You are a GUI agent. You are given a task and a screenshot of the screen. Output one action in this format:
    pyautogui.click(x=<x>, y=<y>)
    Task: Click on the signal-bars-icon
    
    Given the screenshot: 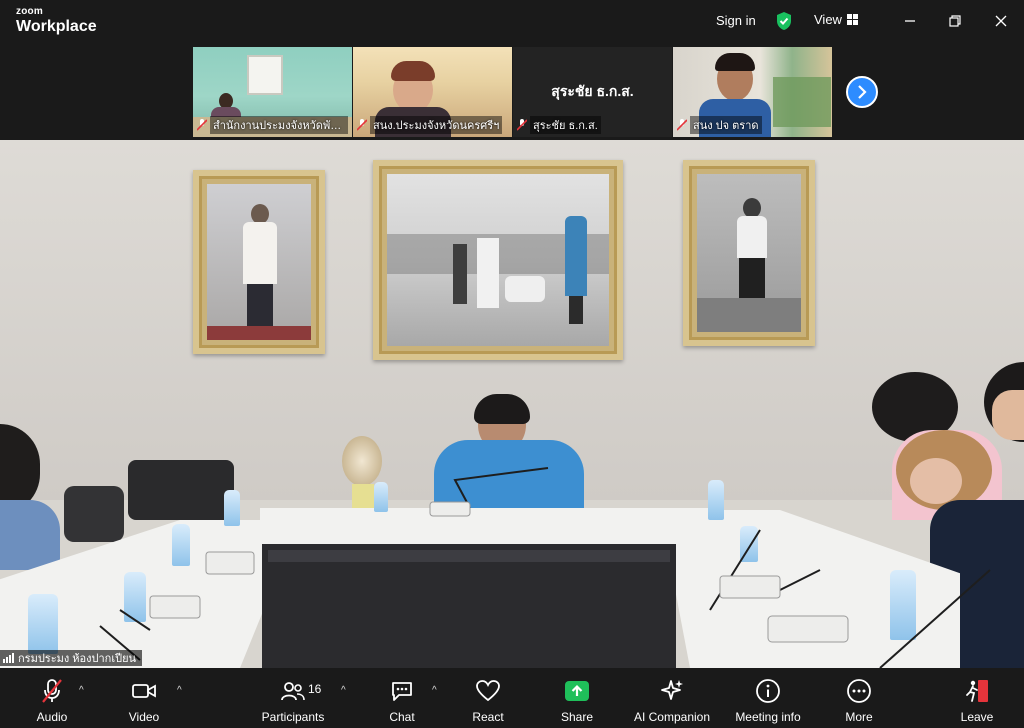 What is the action you would take?
    pyautogui.click(x=8, y=658)
    